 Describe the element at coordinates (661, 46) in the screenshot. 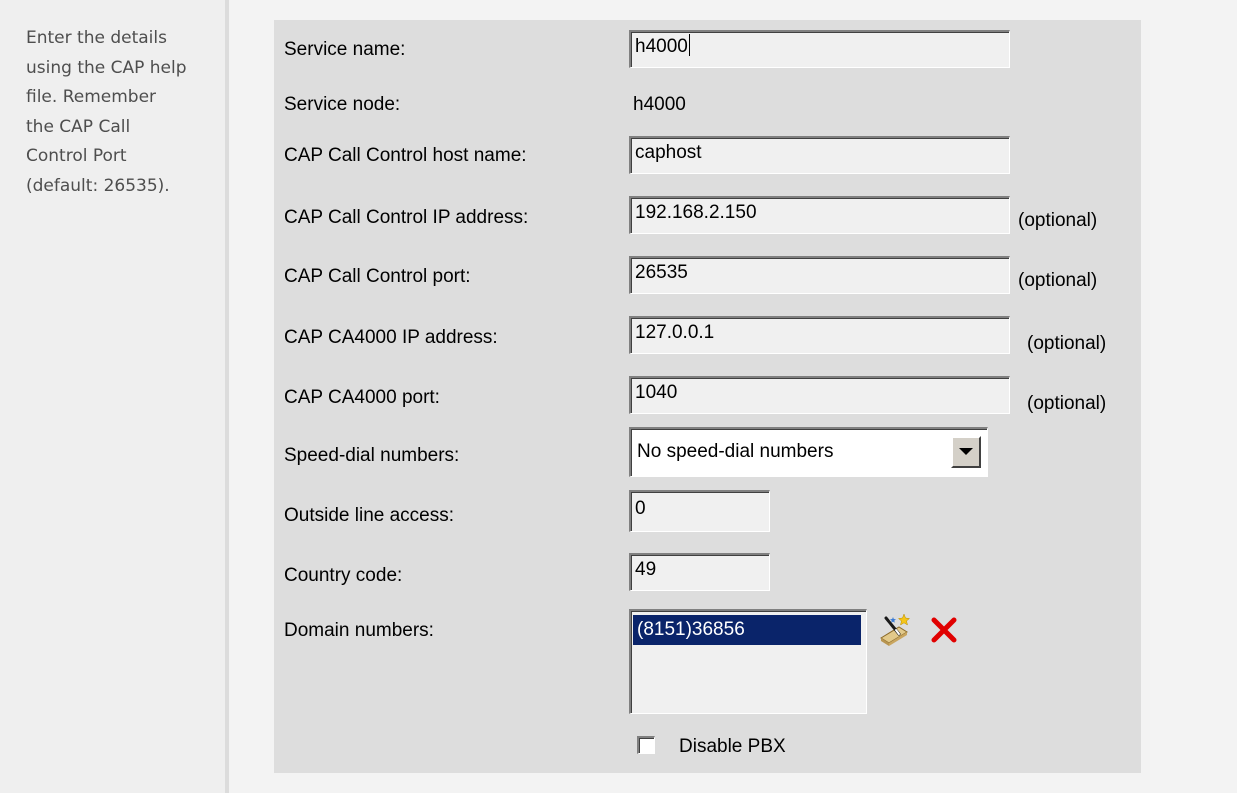

I see `service-name-value: h4000` at that location.